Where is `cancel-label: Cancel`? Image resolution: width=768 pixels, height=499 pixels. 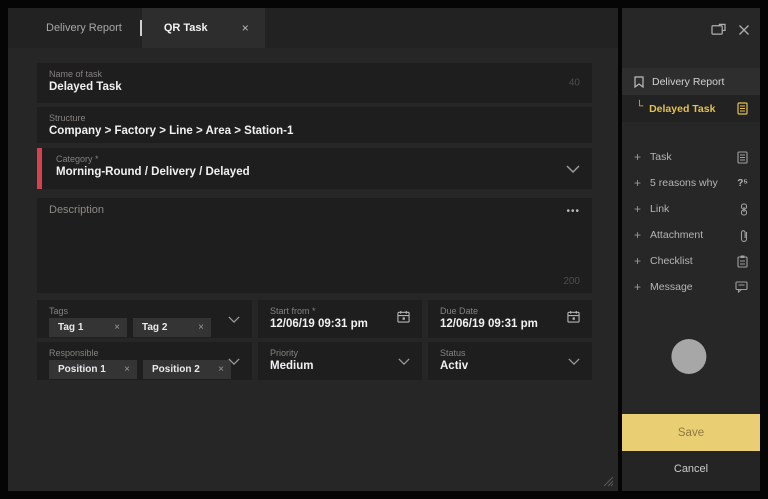
cancel-label: Cancel is located at coordinates (691, 469).